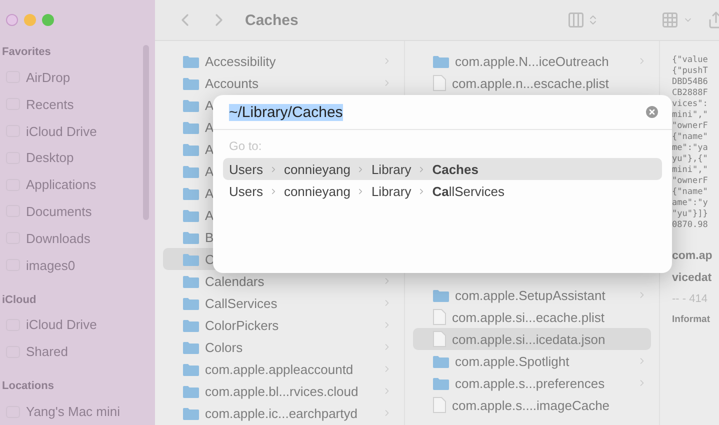  Describe the element at coordinates (455, 169) in the screenshot. I see `path-segment-label: Caches` at that location.